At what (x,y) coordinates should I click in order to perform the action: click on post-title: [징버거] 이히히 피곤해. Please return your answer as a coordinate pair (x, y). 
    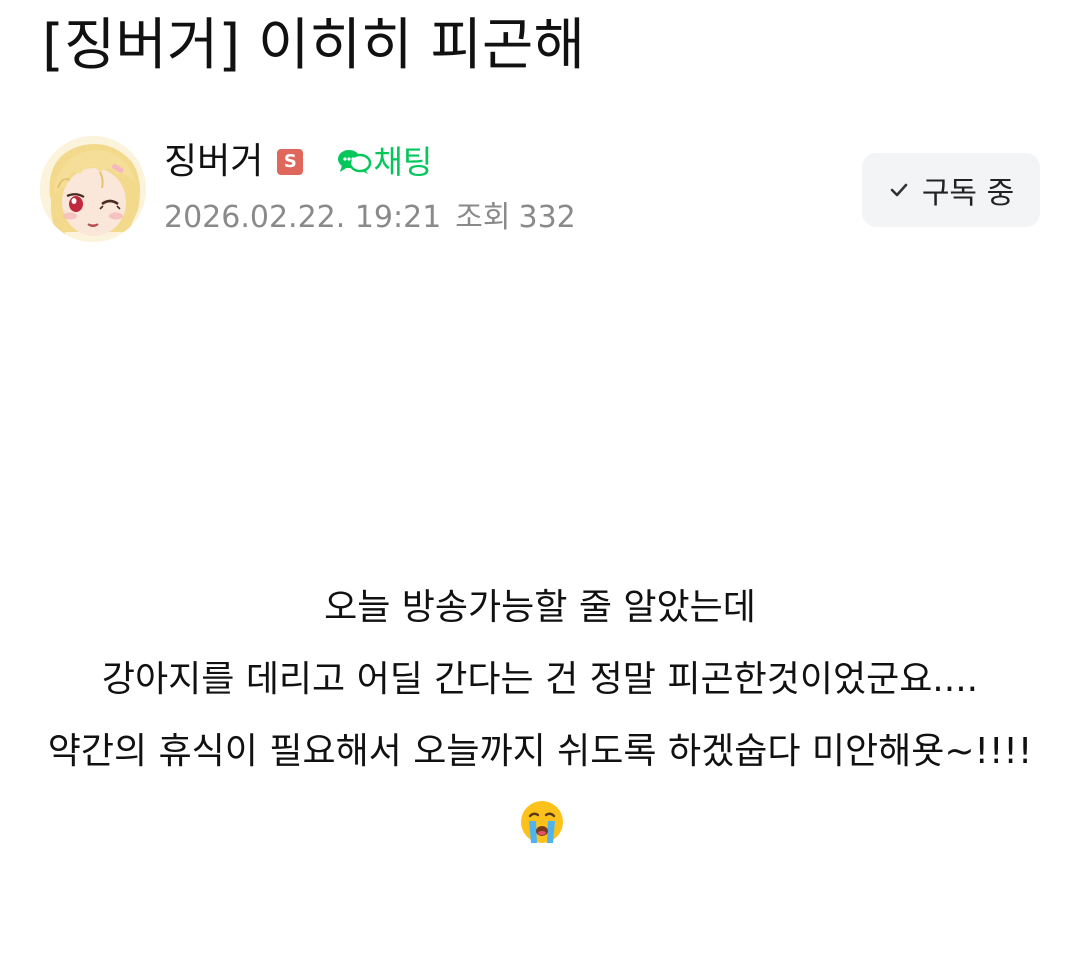
    Looking at the image, I should click on (313, 45).